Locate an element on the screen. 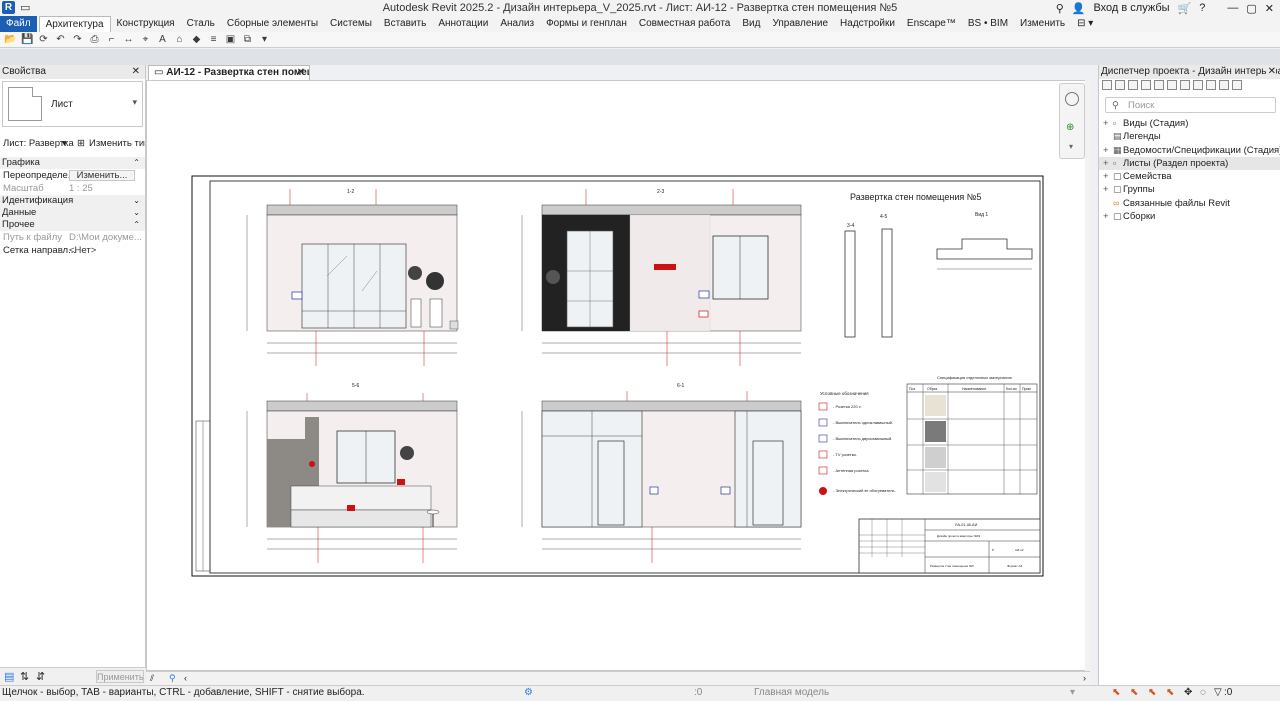  scale-ruler-icon: ⫽ is located at coordinates (152, 678).